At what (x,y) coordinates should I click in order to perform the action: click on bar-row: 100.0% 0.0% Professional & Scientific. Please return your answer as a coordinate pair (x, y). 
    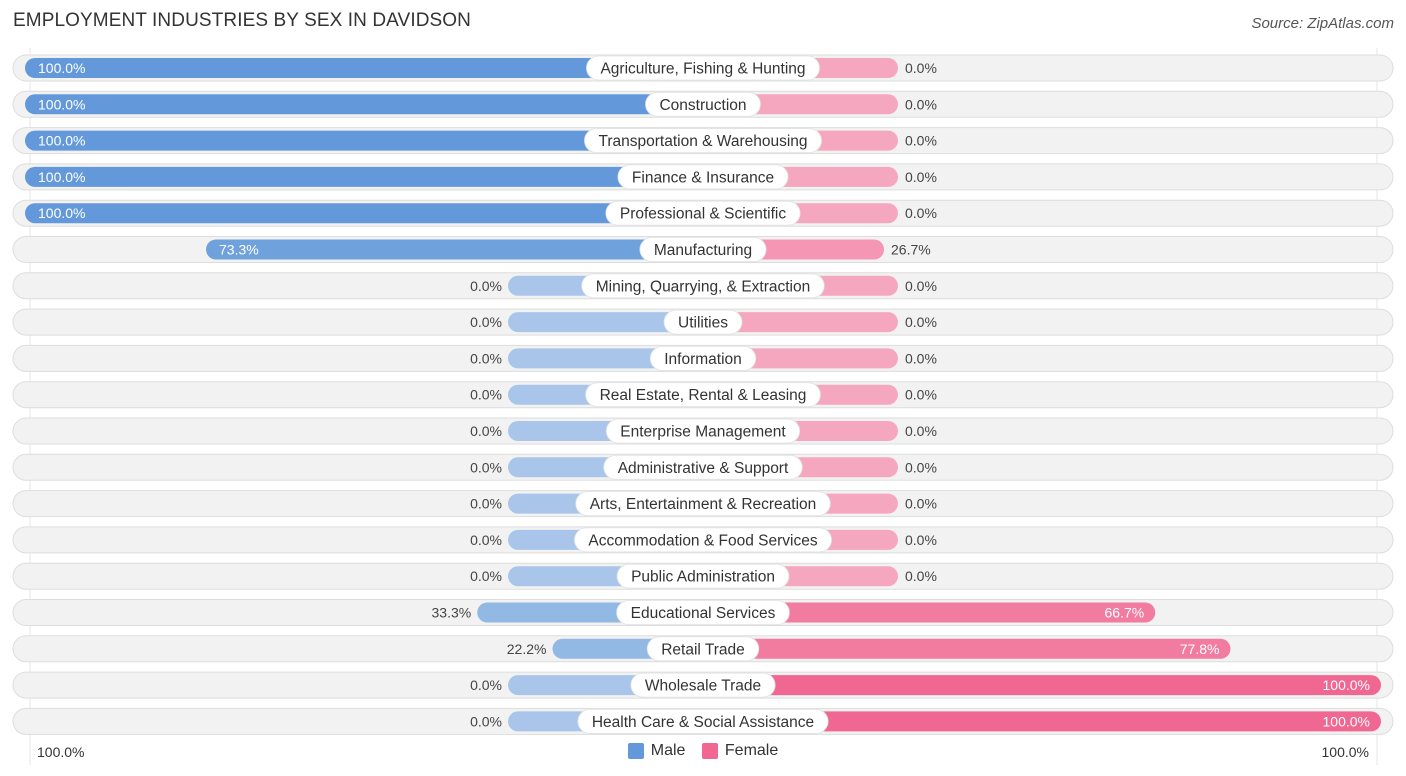
    Looking at the image, I should click on (703, 213).